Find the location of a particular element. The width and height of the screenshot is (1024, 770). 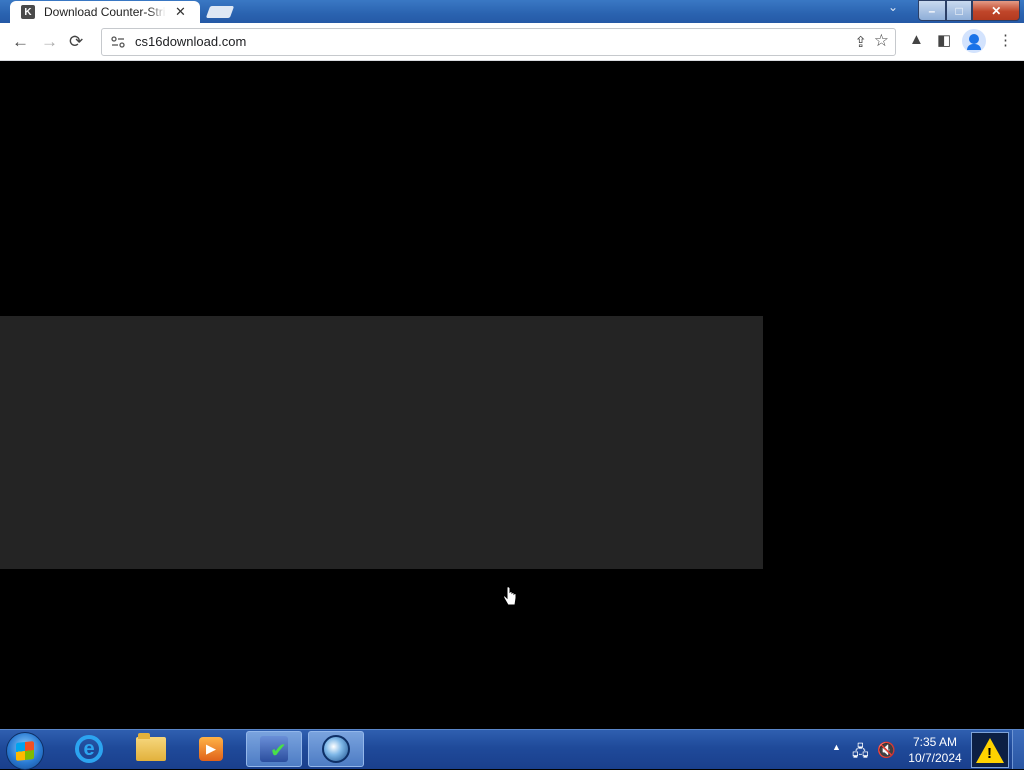

tab-search-icon: ⌄ is located at coordinates (893, 7).